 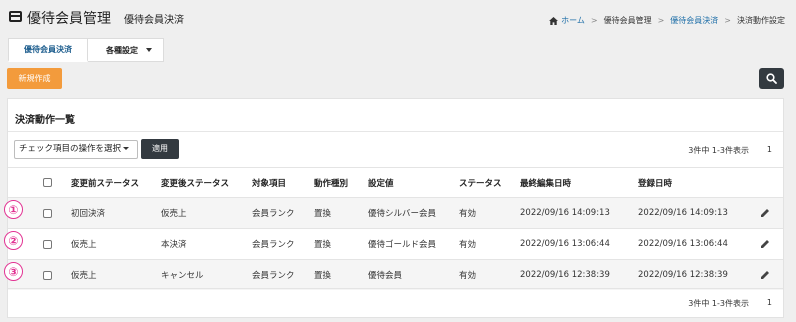 What do you see at coordinates (105, 182) in the screenshot?
I see `column-header: 変更前ステータス` at bounding box center [105, 182].